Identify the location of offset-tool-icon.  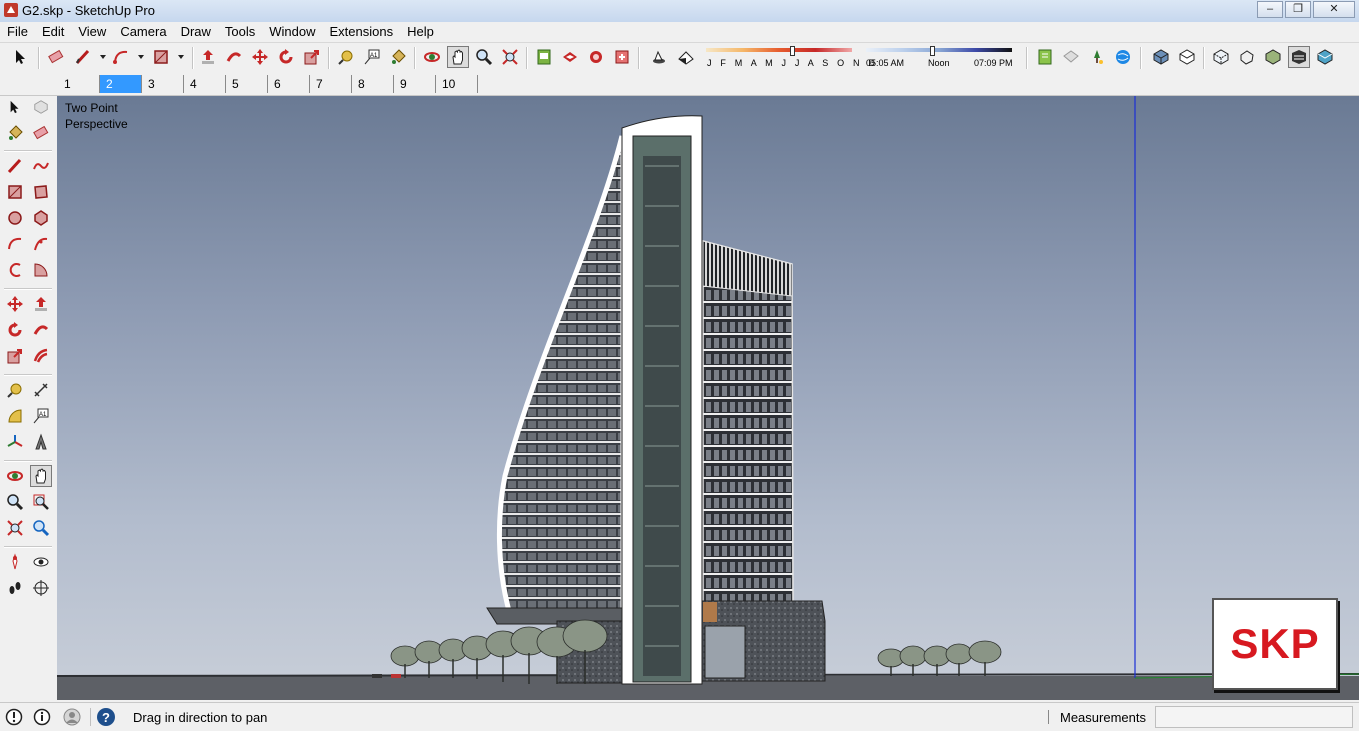
(41, 356).